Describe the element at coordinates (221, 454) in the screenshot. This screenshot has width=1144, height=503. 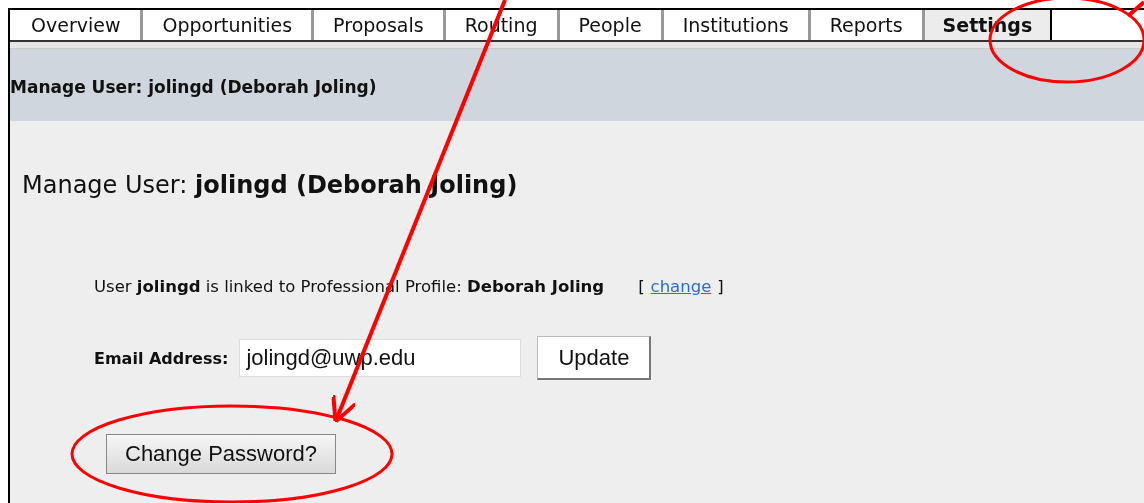
I see `change-password-button: Change Password?` at that location.